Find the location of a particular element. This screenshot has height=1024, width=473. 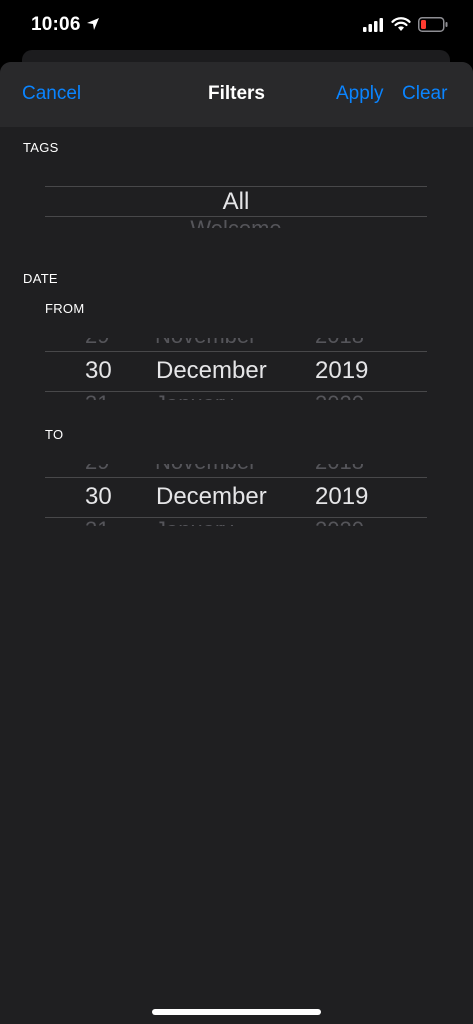

wifi-icon is located at coordinates (401, 24).